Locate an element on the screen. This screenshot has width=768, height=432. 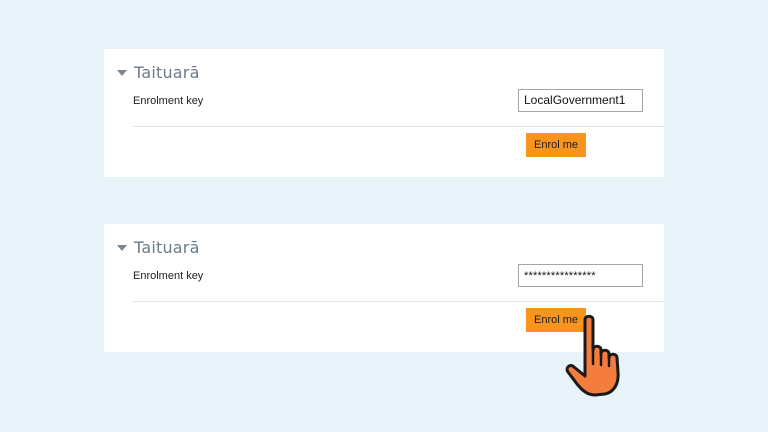
pointing-hand-icon is located at coordinates (592, 355).